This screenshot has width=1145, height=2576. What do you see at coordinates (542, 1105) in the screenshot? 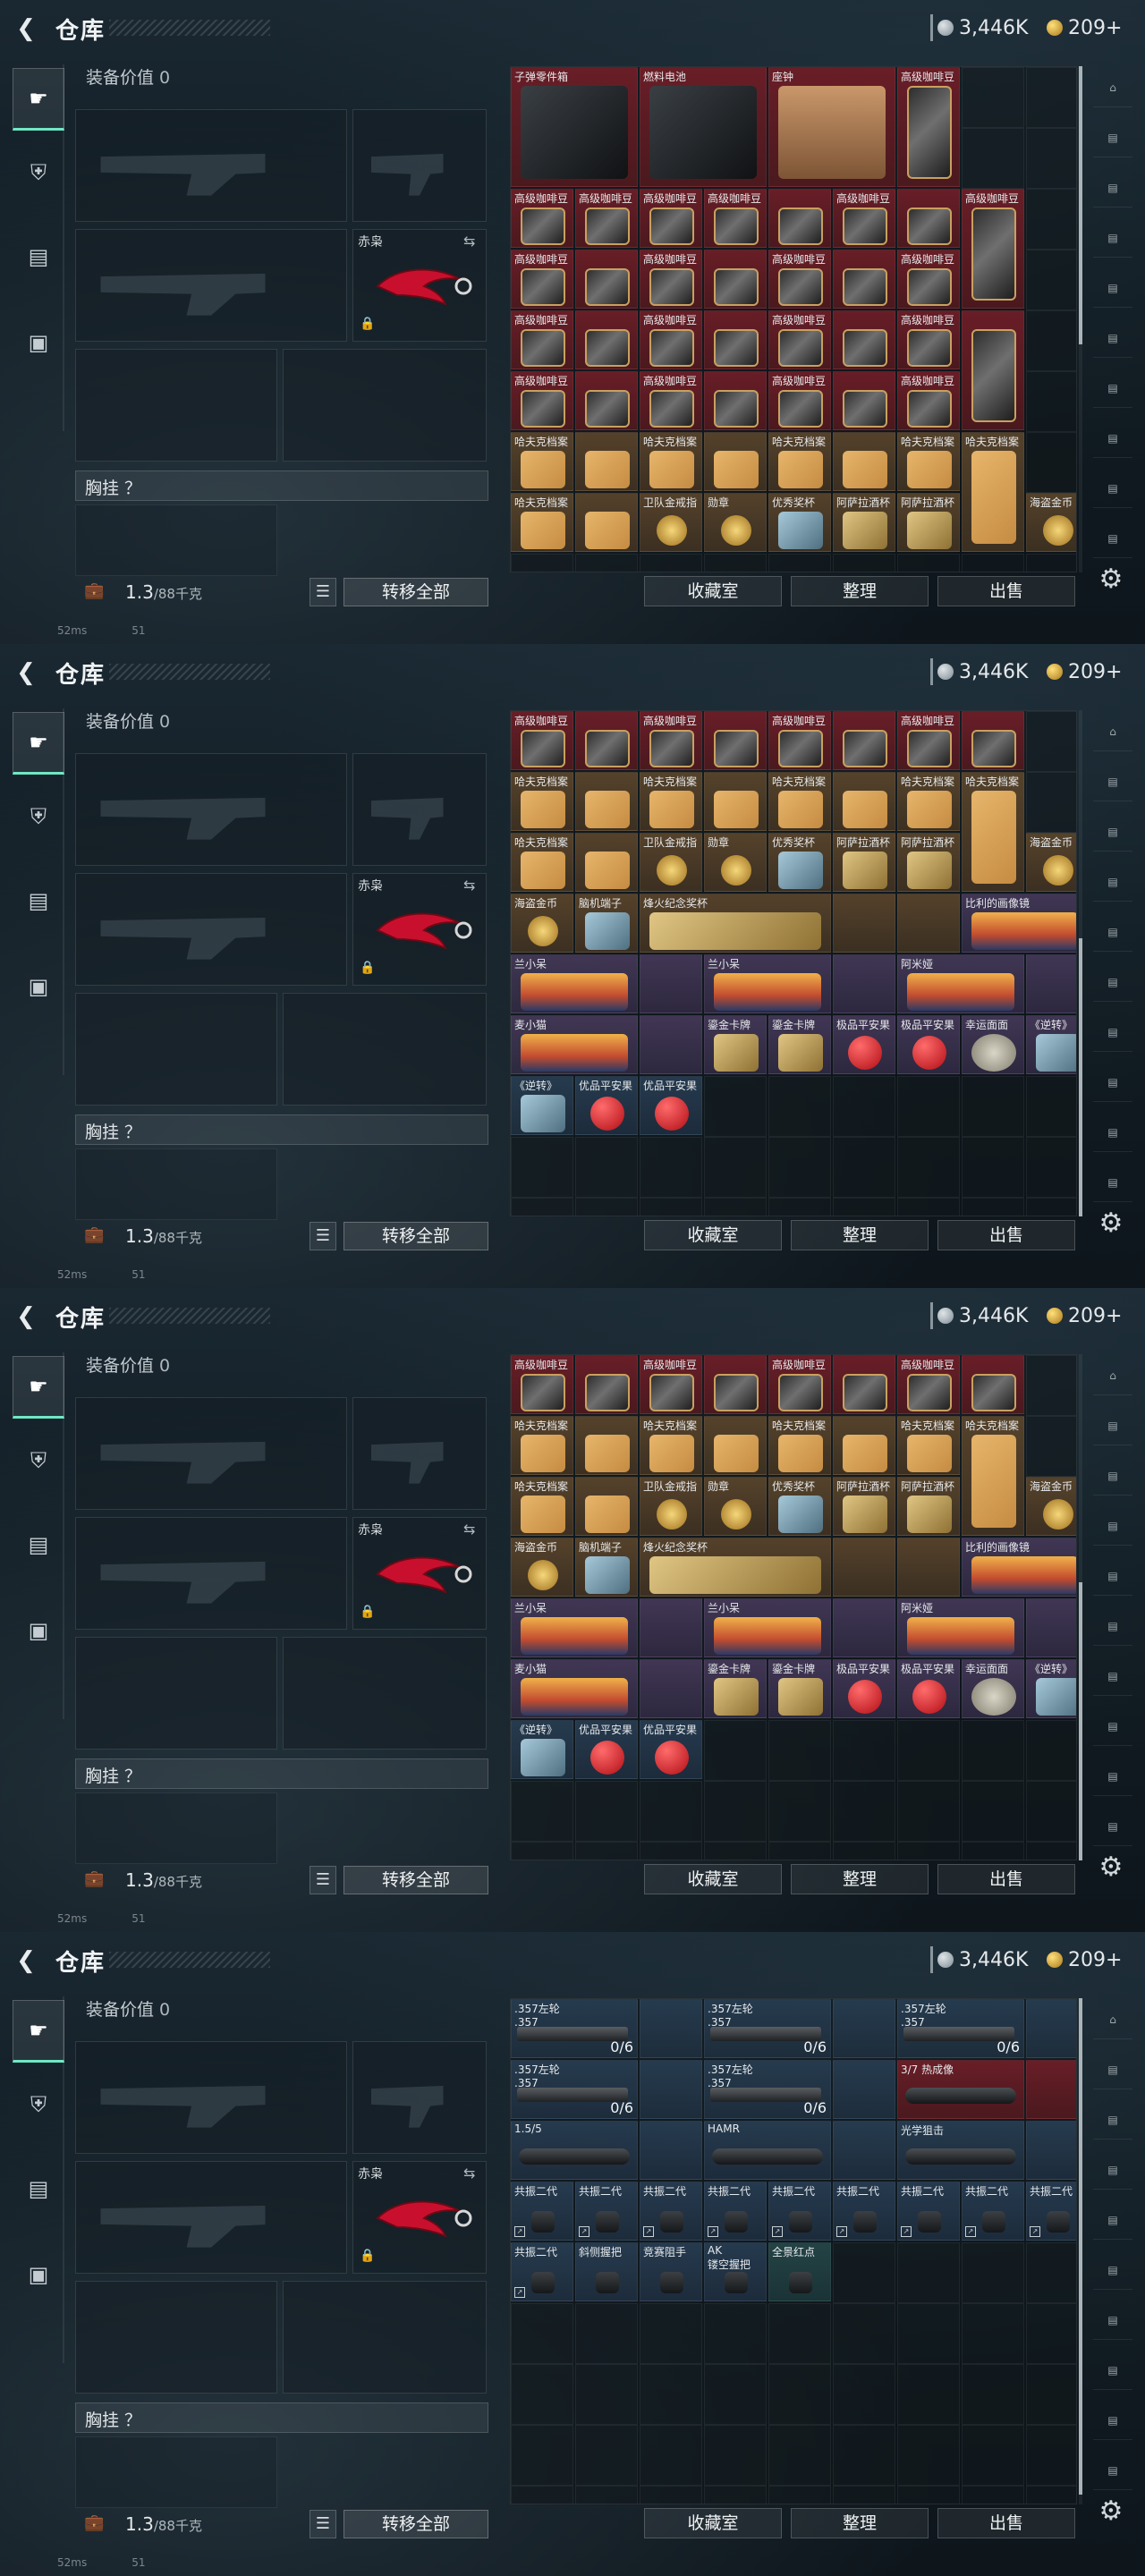
I see `storage-item: 《逆转》` at bounding box center [542, 1105].